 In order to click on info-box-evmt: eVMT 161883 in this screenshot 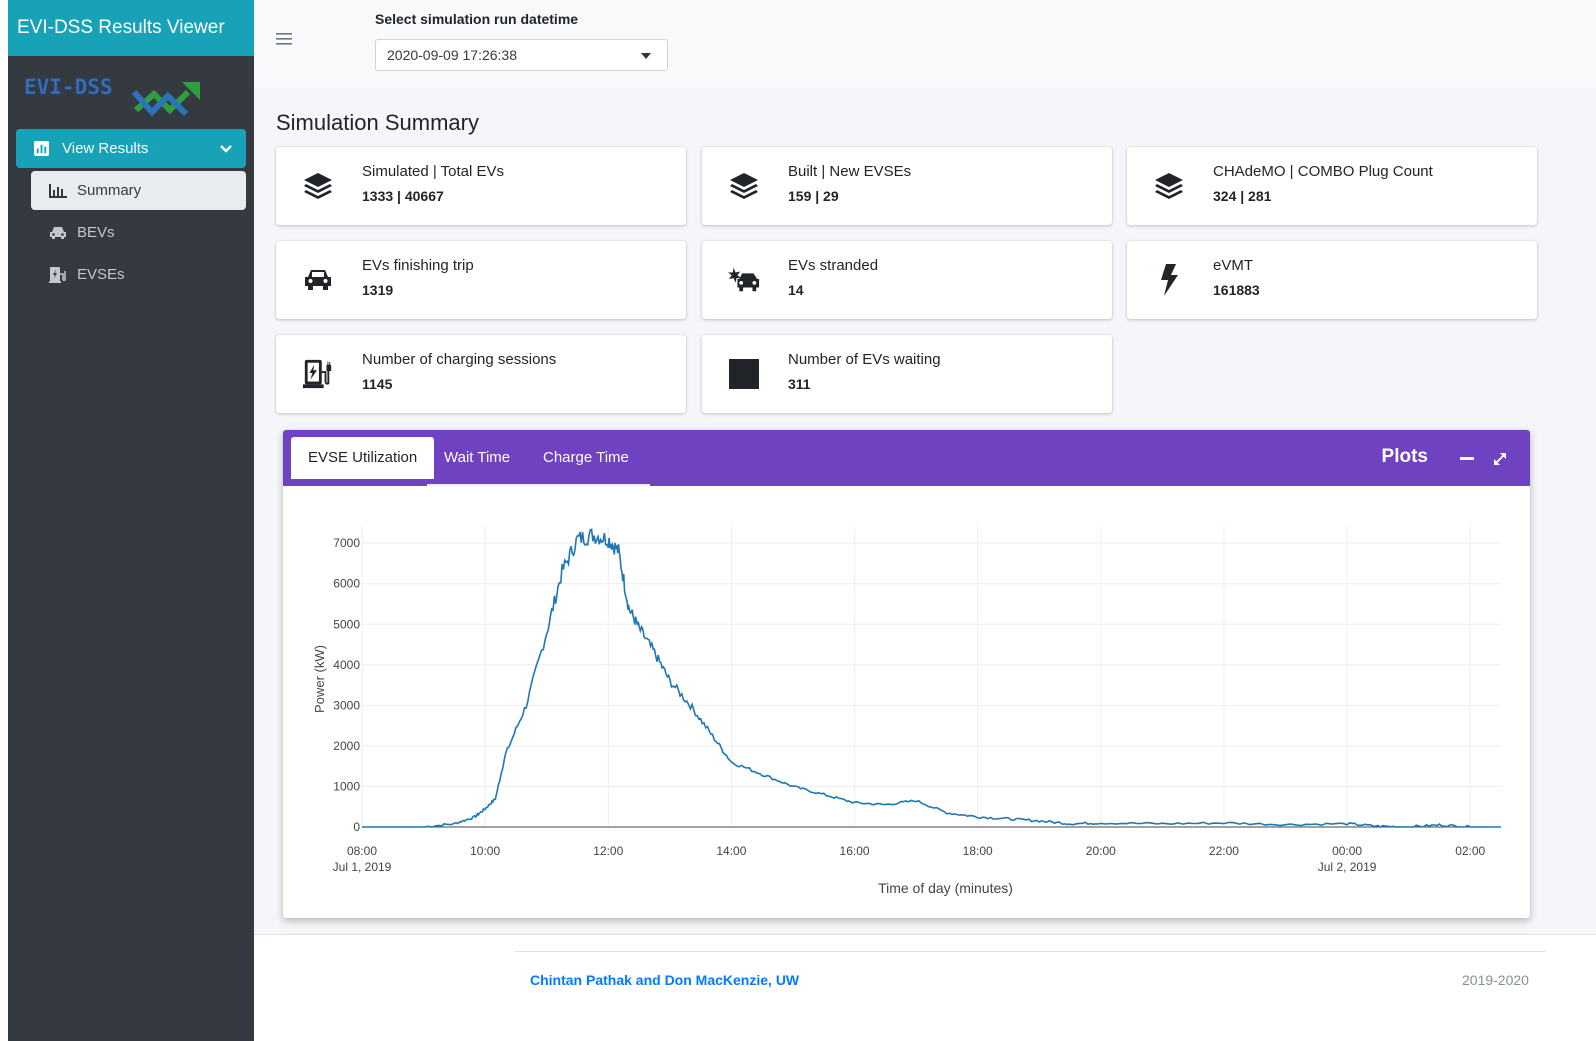, I will do `click(1332, 280)`.